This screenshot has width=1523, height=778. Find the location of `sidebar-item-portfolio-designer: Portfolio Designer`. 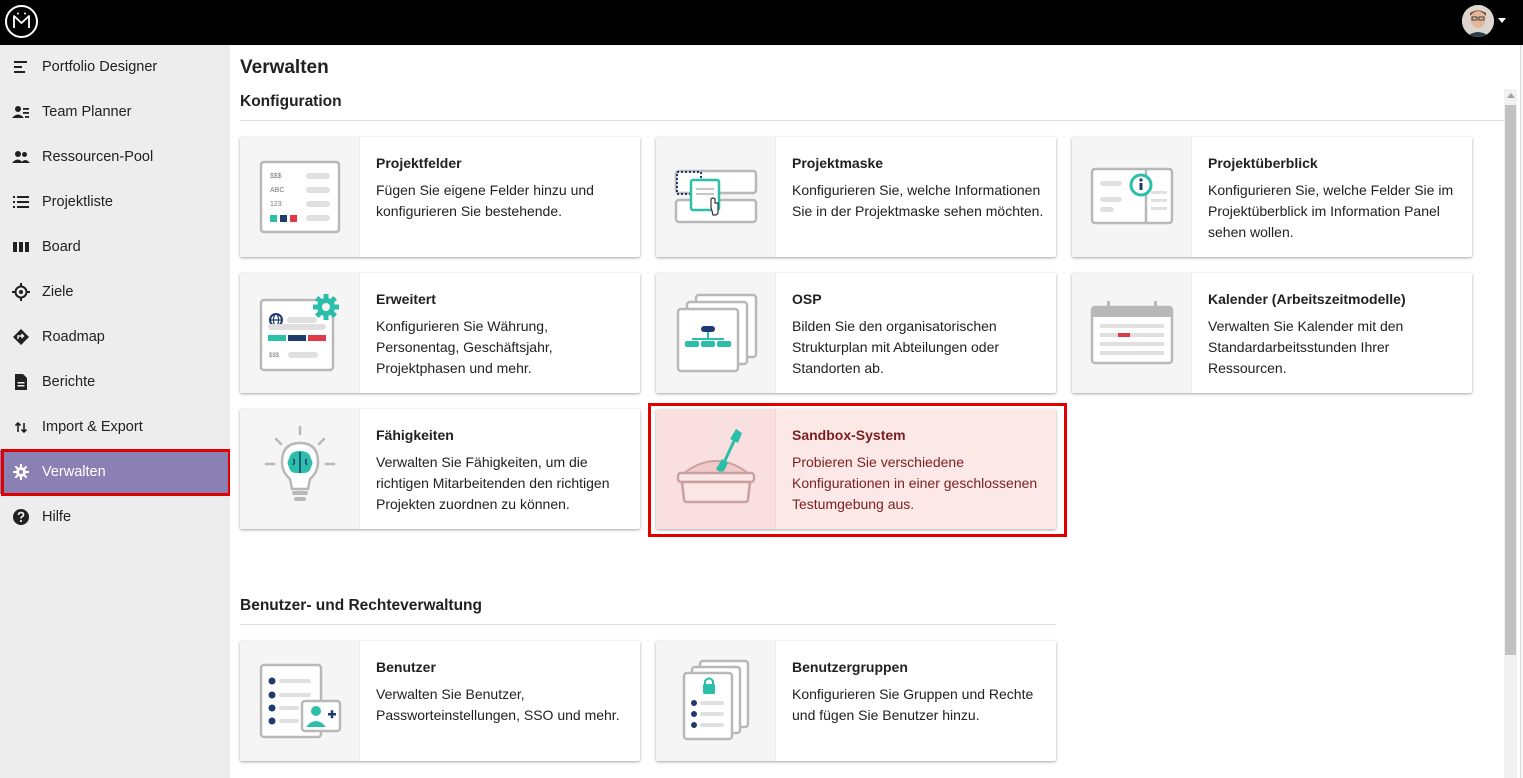

sidebar-item-portfolio-designer: Portfolio Designer is located at coordinates (115, 67).